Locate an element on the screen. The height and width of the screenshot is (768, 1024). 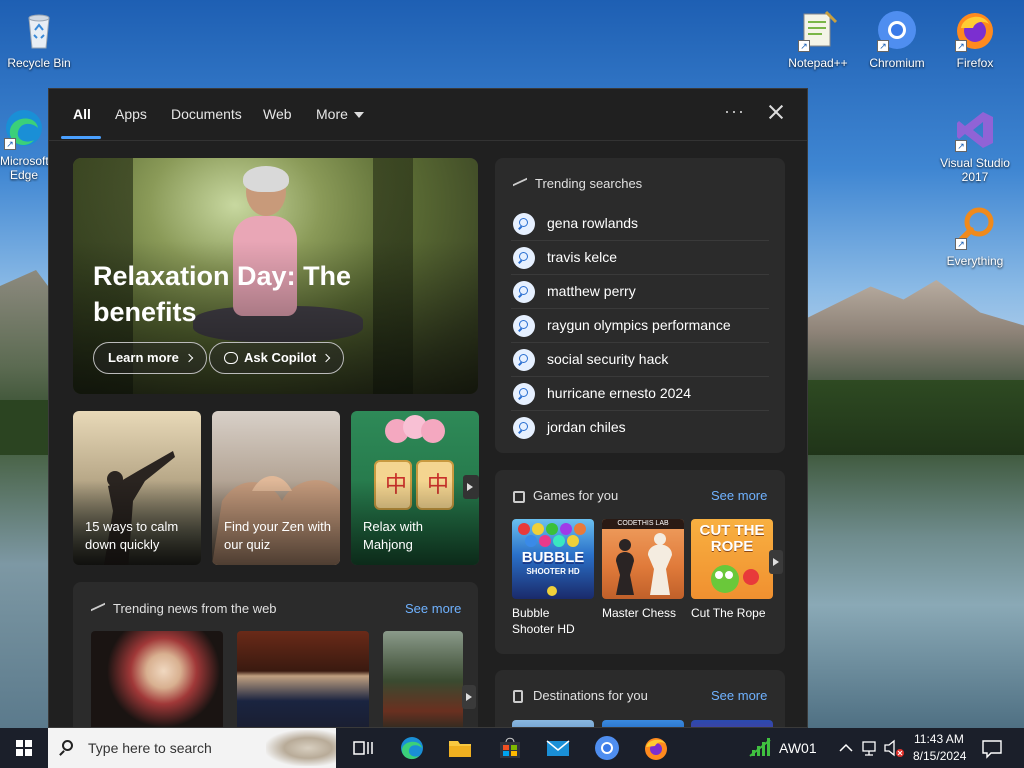
ask-copilot-button: Ask Copilot is located at coordinates (277, 358).